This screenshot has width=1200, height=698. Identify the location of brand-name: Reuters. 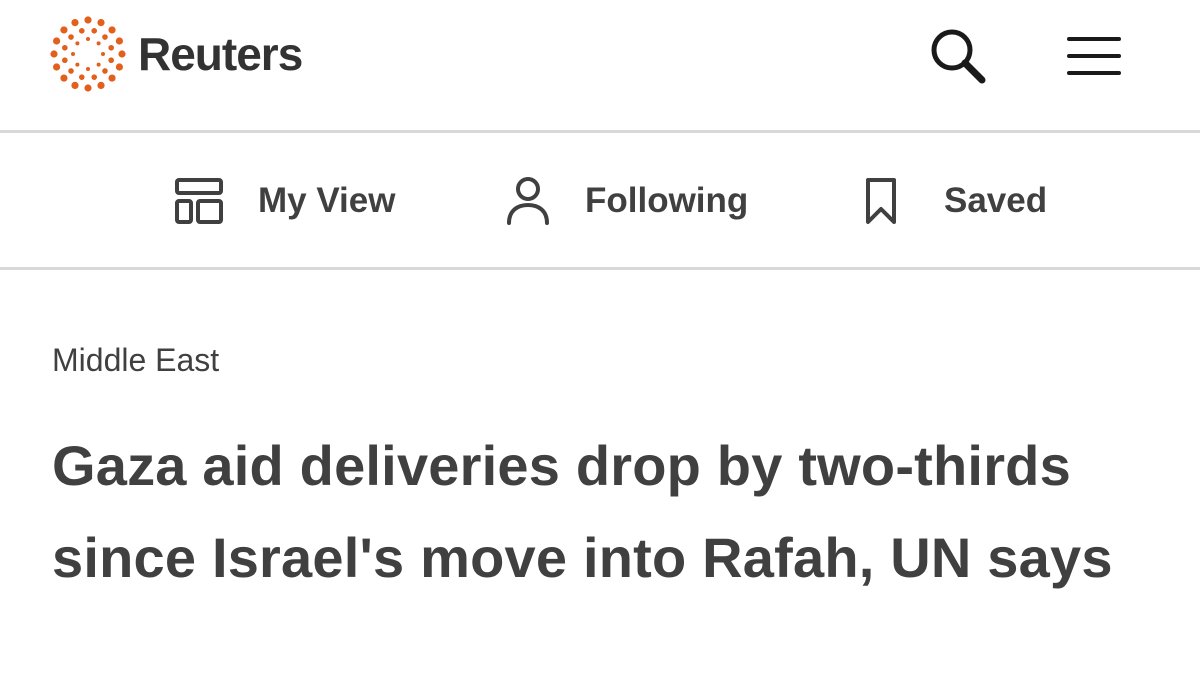
(220, 54).